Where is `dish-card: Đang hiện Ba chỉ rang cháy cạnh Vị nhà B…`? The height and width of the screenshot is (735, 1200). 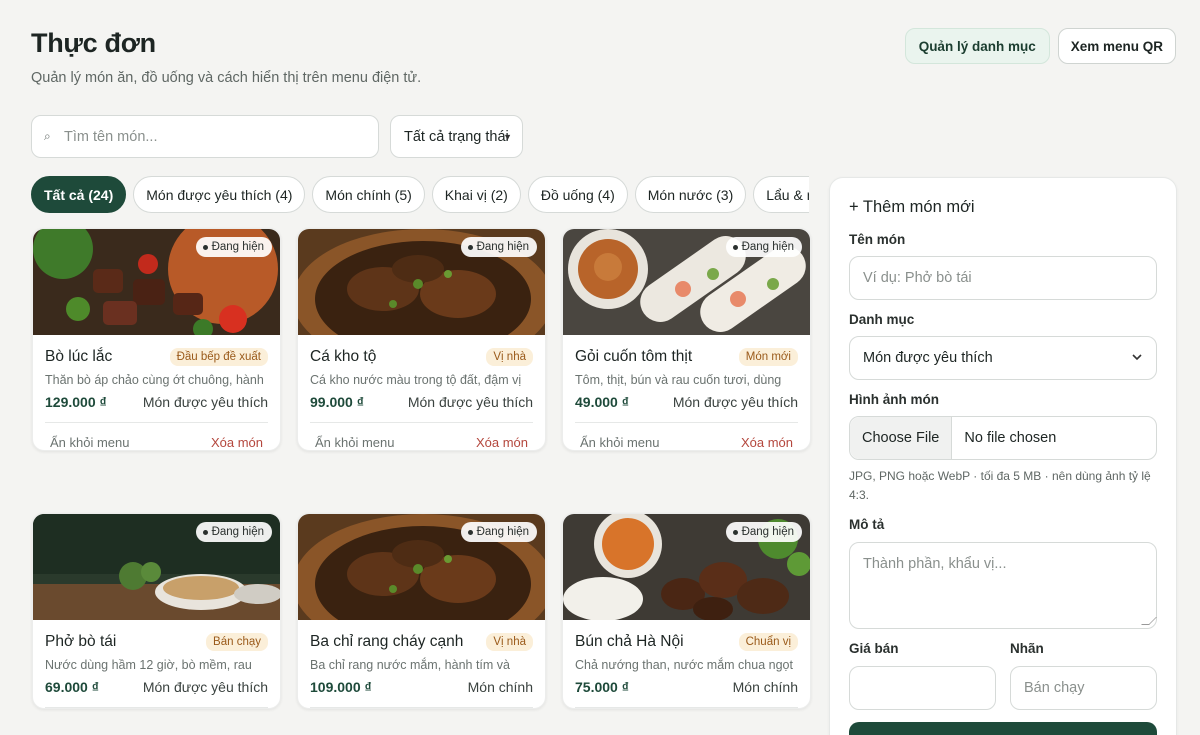 dish-card: Đang hiện Ba chỉ rang cháy cạnh Vị nhà B… is located at coordinates (421, 611).